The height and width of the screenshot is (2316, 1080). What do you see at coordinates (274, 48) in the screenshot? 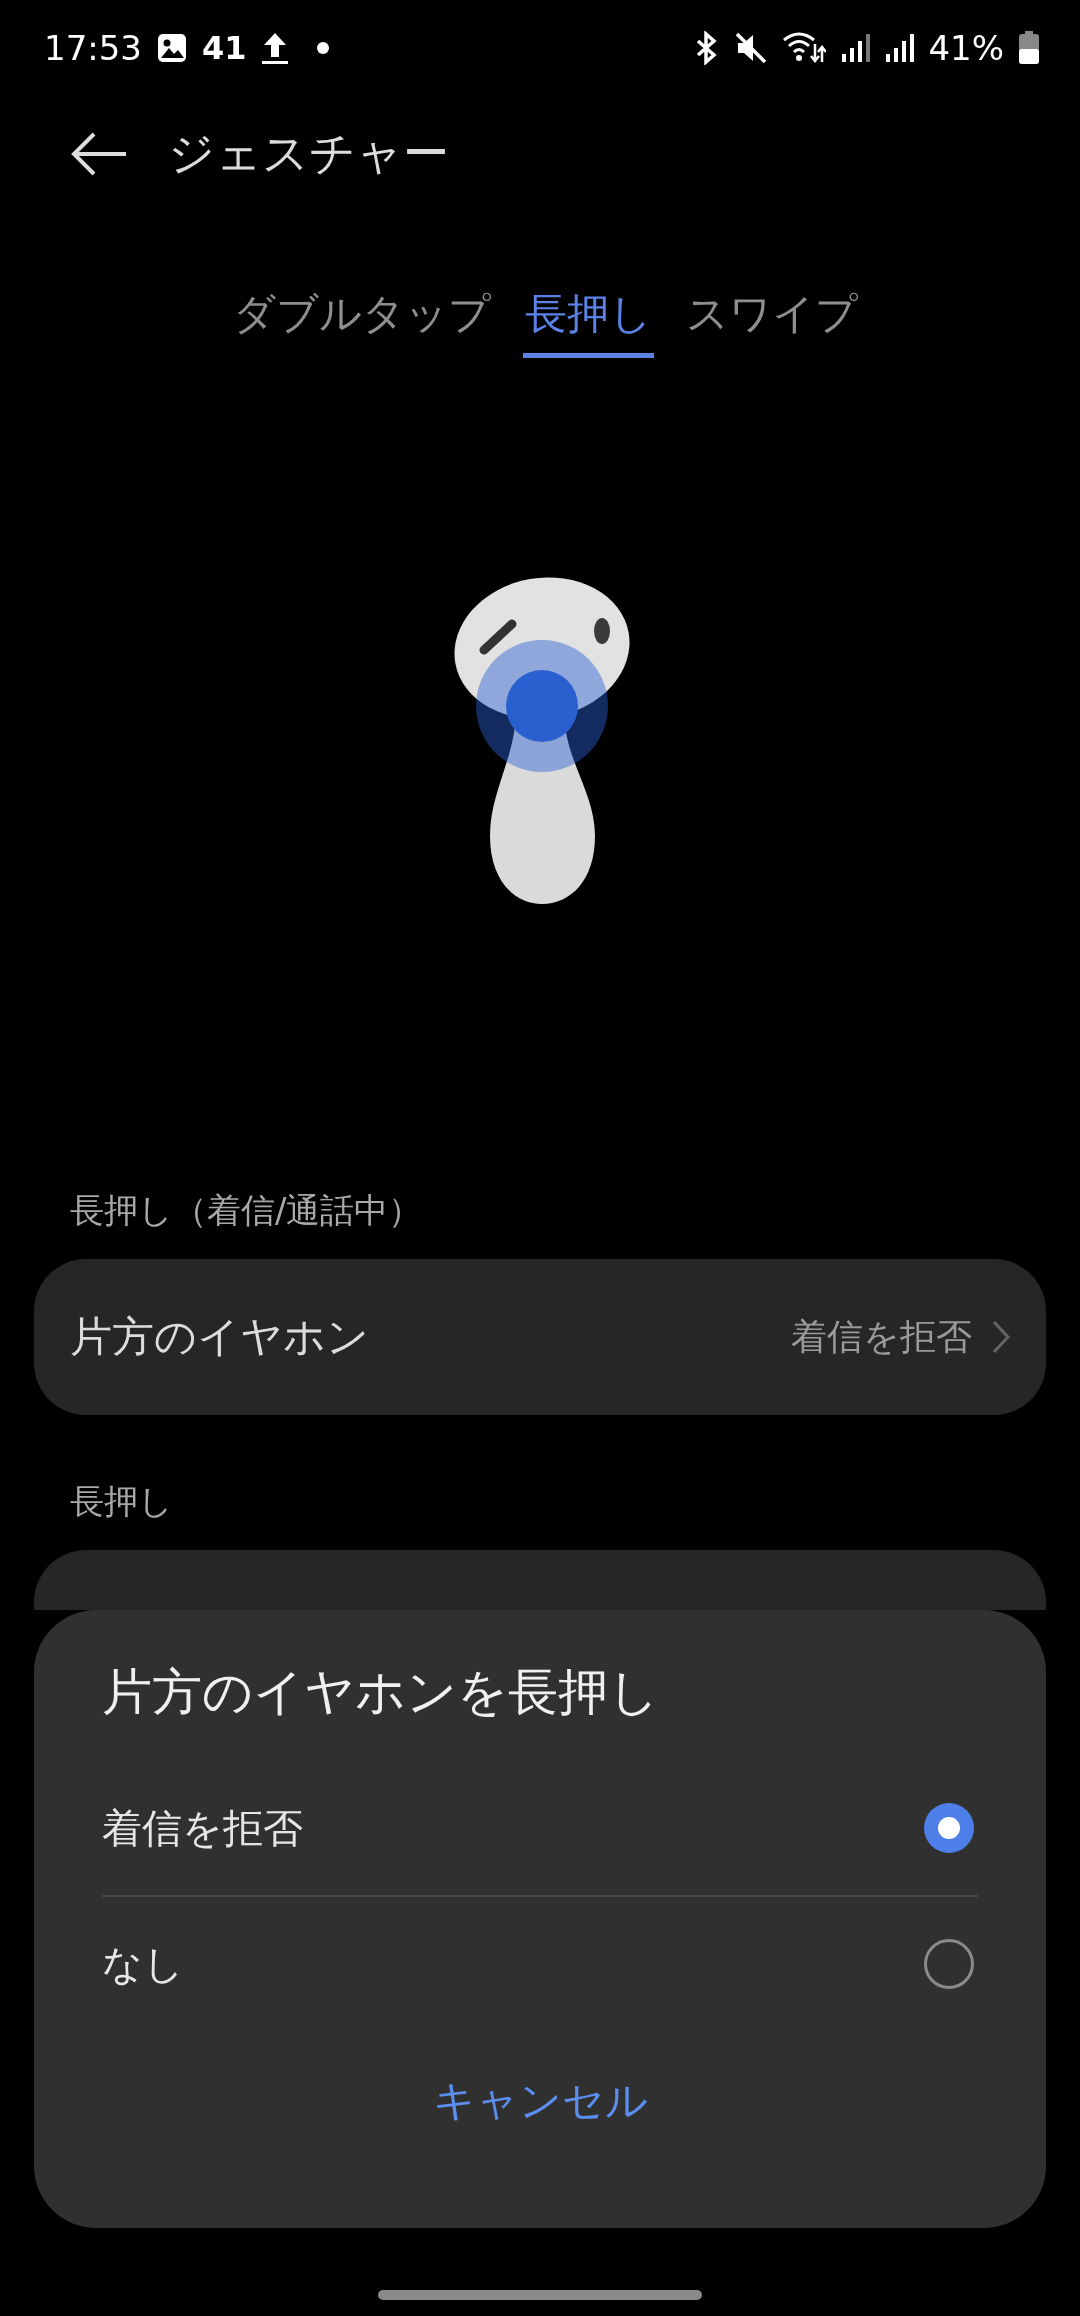
I see `upload-icon` at bounding box center [274, 48].